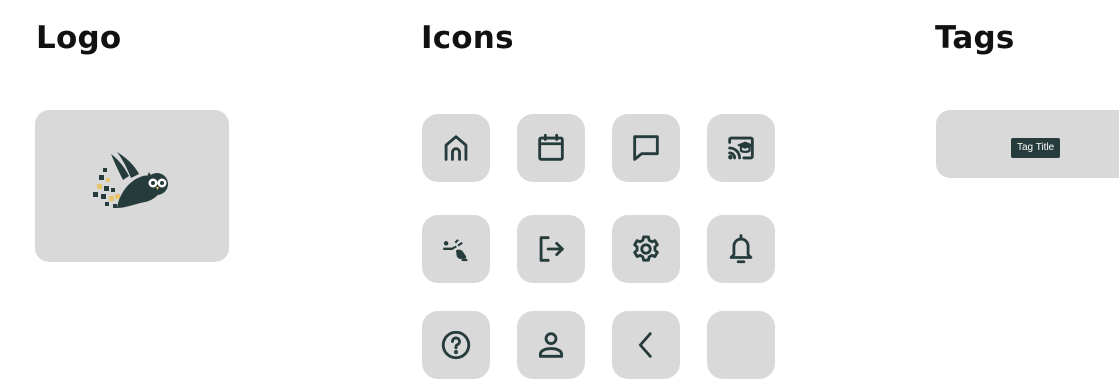 The width and height of the screenshot is (1119, 379). What do you see at coordinates (975, 38) in the screenshot?
I see `tags-section-title: Tags` at bounding box center [975, 38].